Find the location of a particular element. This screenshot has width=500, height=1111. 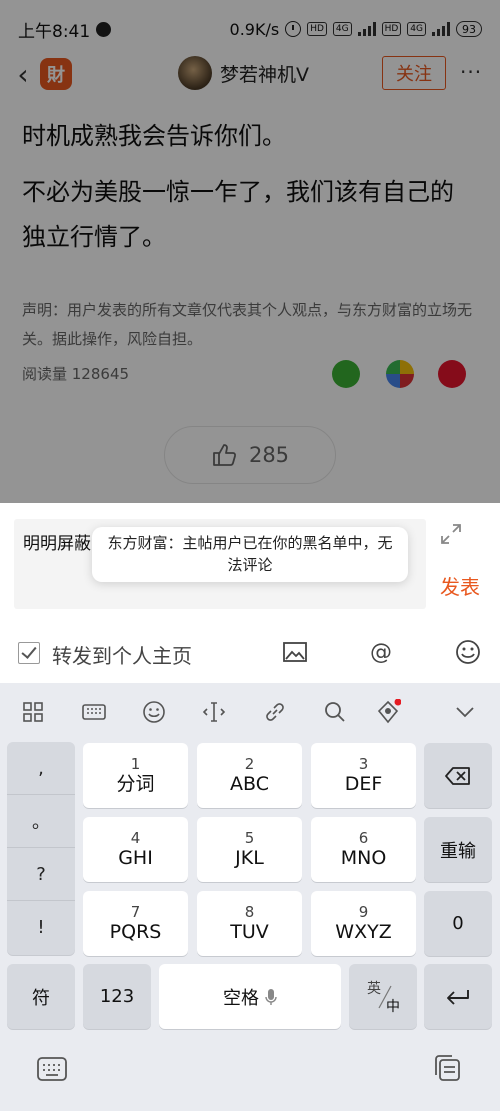

punctuation-column: , 。 ? ! is located at coordinates (41, 848).